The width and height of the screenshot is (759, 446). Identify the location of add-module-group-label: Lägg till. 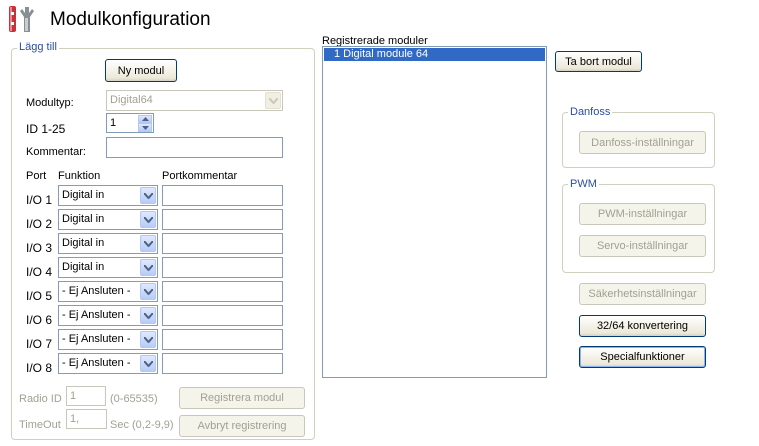
(38, 47).